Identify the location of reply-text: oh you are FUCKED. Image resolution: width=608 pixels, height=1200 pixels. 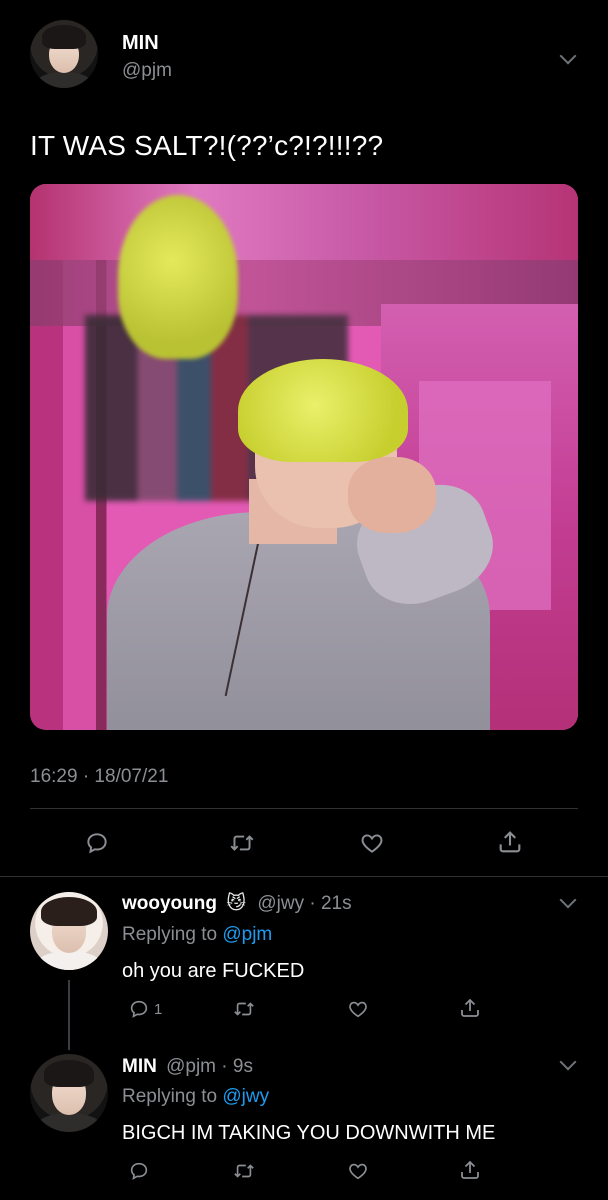
(213, 971).